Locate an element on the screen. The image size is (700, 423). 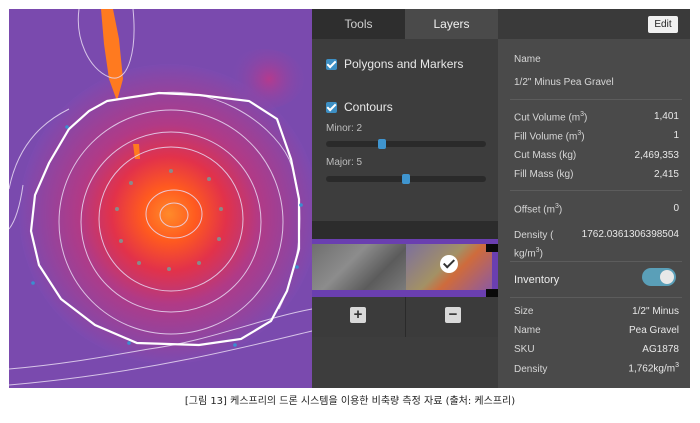
fill-mass-value: 2,415 is located at coordinates (666, 174).